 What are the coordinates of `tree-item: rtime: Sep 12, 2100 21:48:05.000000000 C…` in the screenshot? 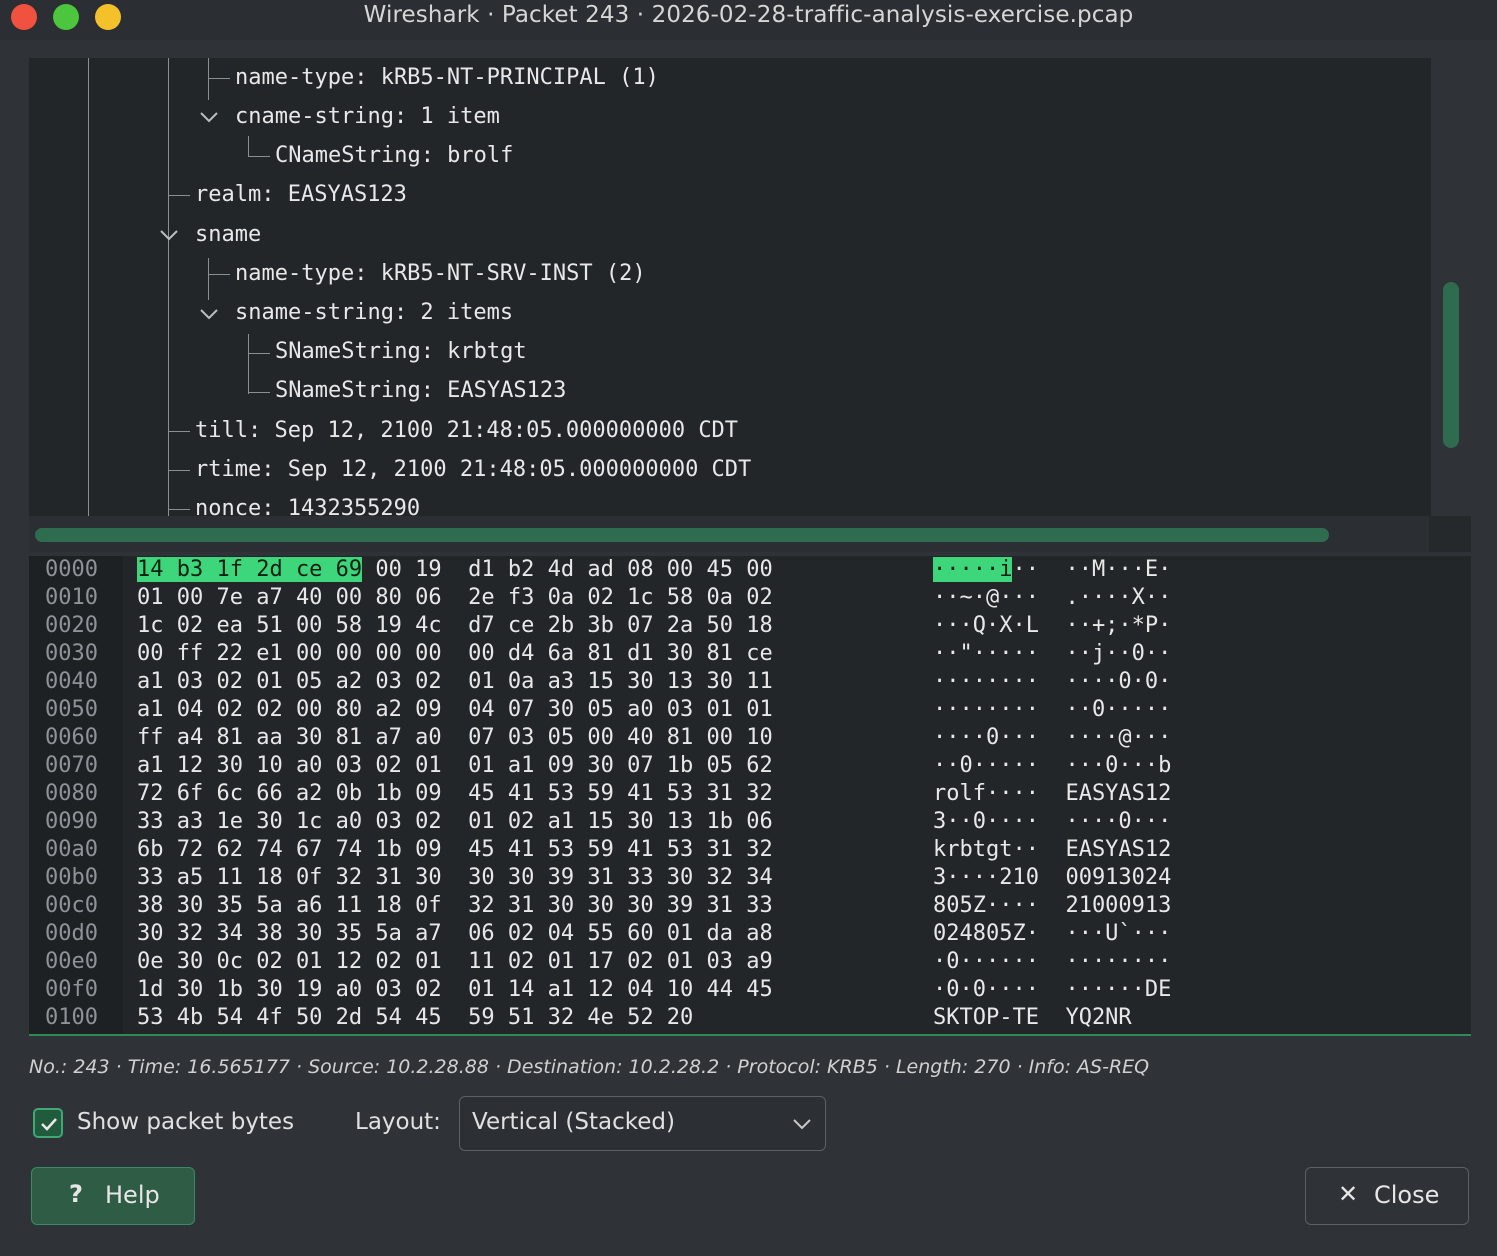 It's located at (473, 470).